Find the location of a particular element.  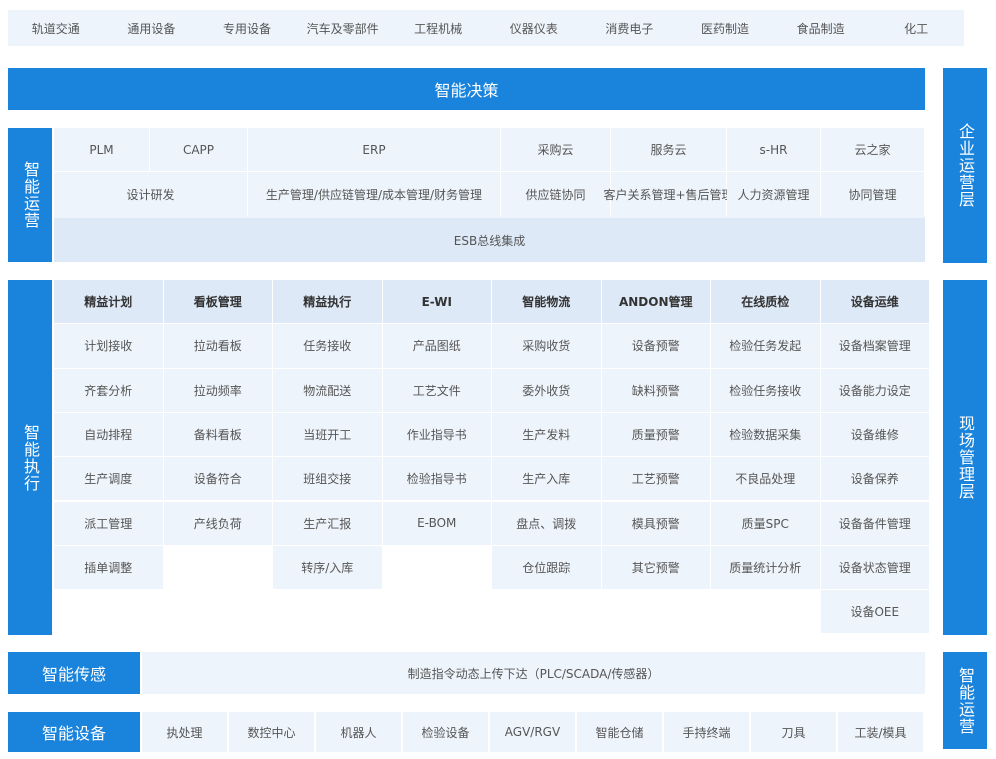

execution-item: 仓位跟踪 is located at coordinates (546, 567).